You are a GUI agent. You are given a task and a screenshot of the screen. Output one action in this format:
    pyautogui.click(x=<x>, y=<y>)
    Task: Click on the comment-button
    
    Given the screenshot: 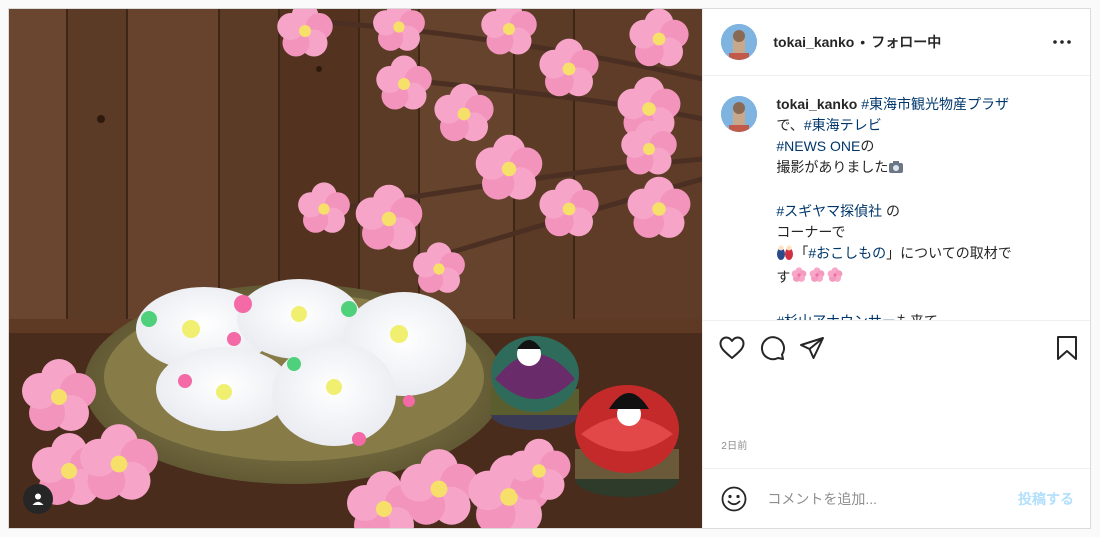 What is the action you would take?
    pyautogui.click(x=779, y=348)
    